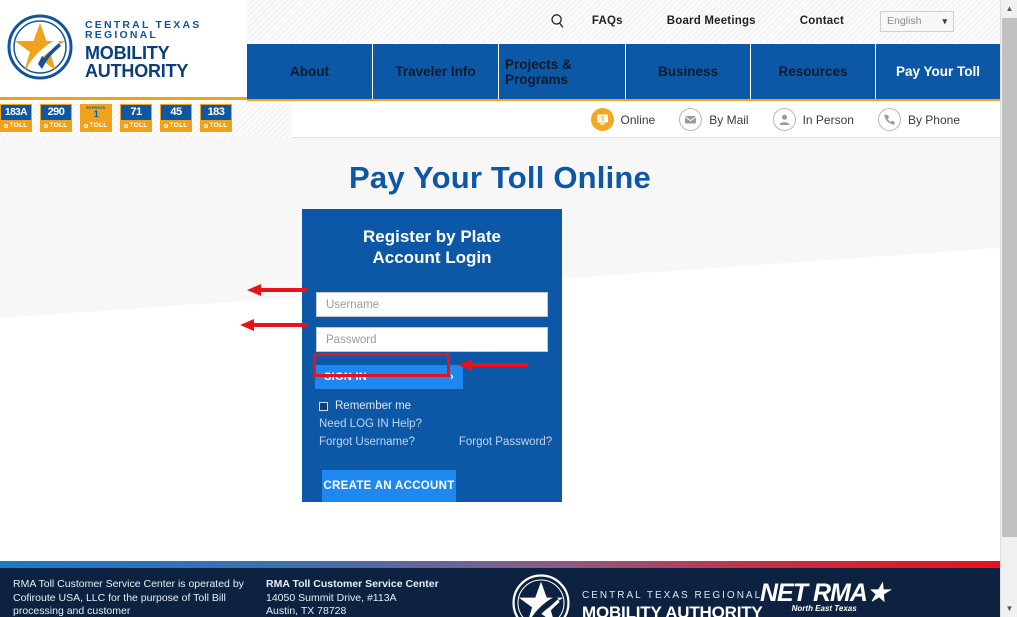  Describe the element at coordinates (672, 609) in the screenshot. I see `footer-logo-line-2: MOBILITY AUTHORITY` at that location.